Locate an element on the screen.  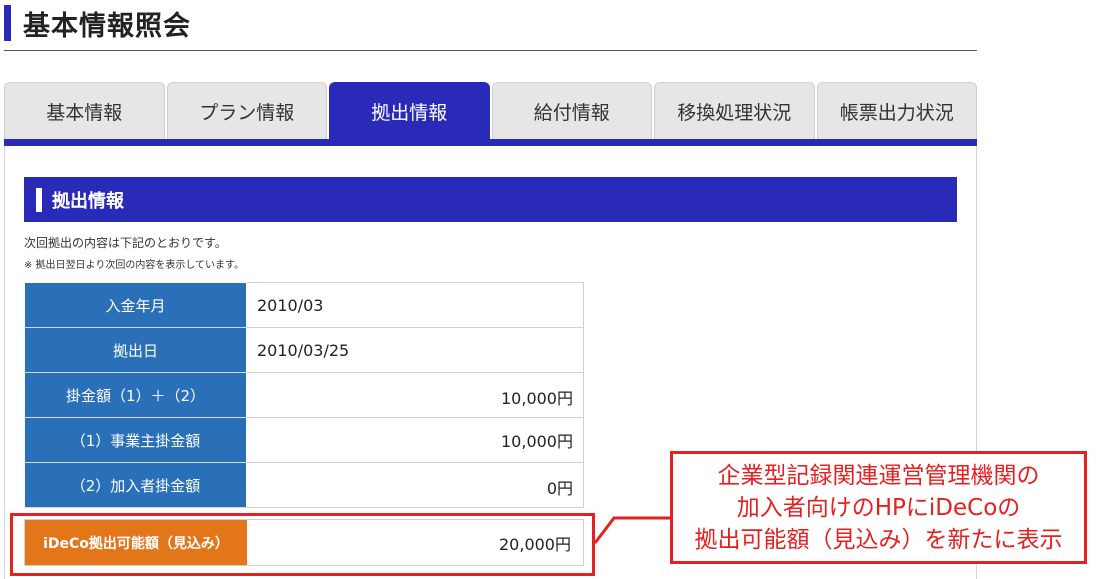
callout-line-2: 加入者向けのHPにiDeCoの is located at coordinates (878, 507).